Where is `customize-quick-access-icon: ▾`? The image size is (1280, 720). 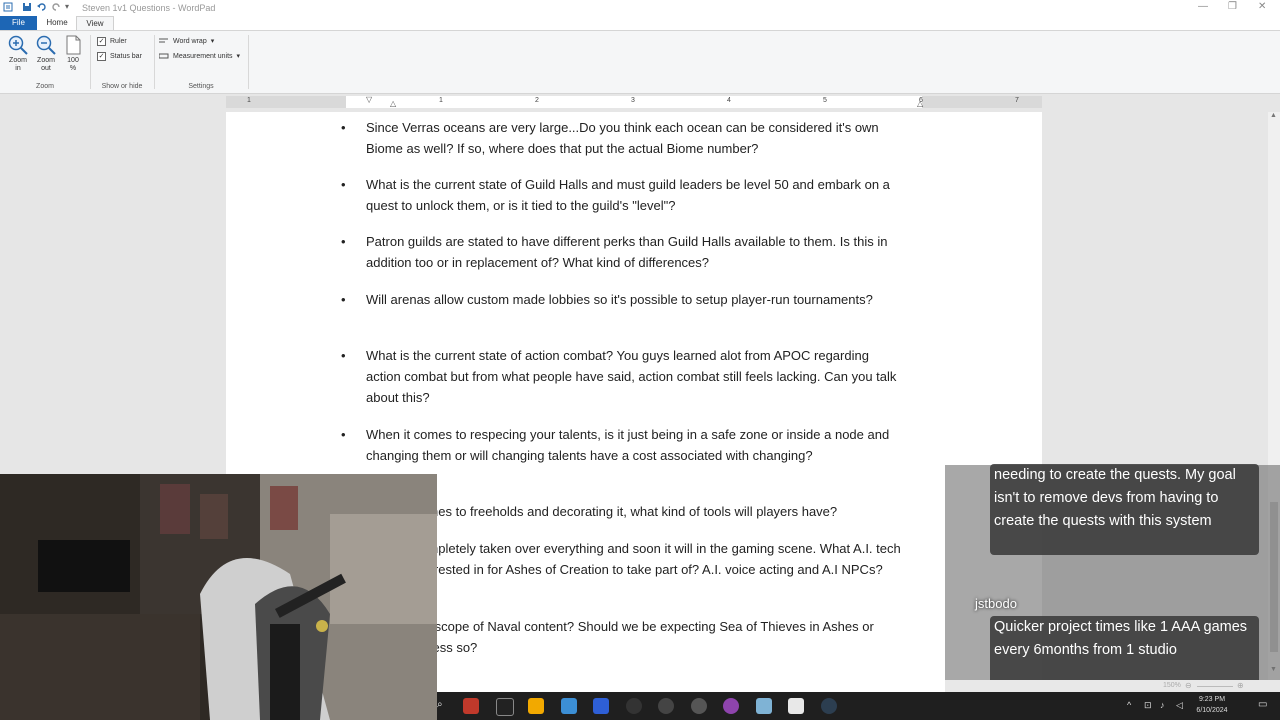 customize-quick-access-icon: ▾ is located at coordinates (70, 7).